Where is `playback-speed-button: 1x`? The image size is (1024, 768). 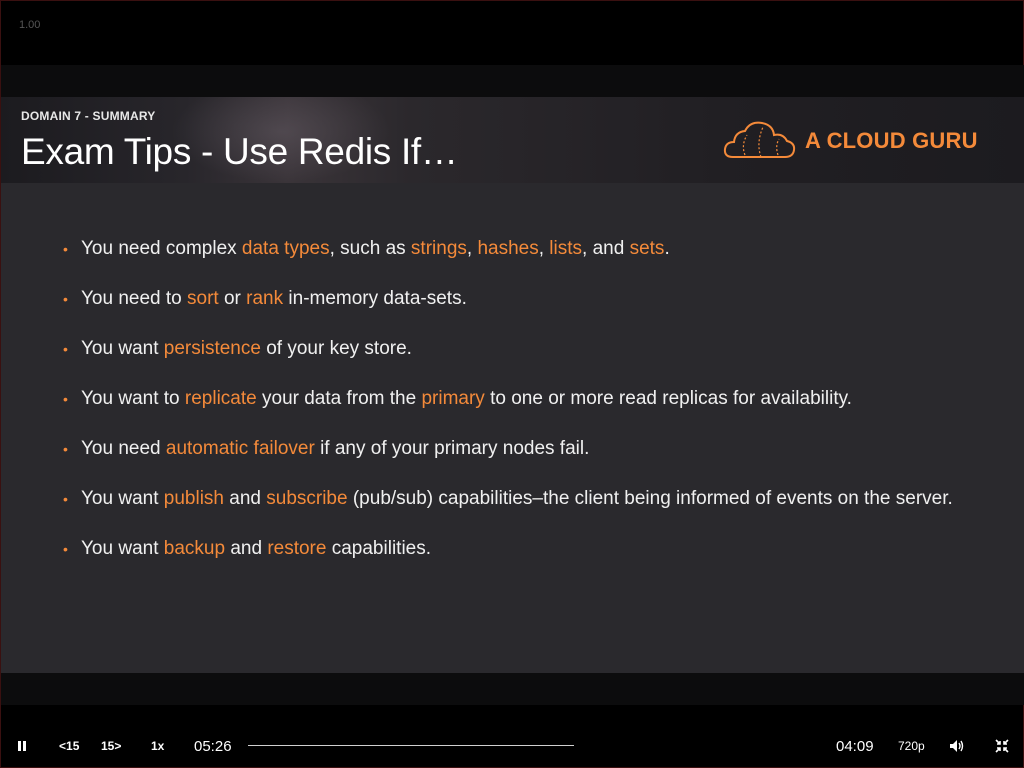
playback-speed-button: 1x is located at coordinates (157, 745).